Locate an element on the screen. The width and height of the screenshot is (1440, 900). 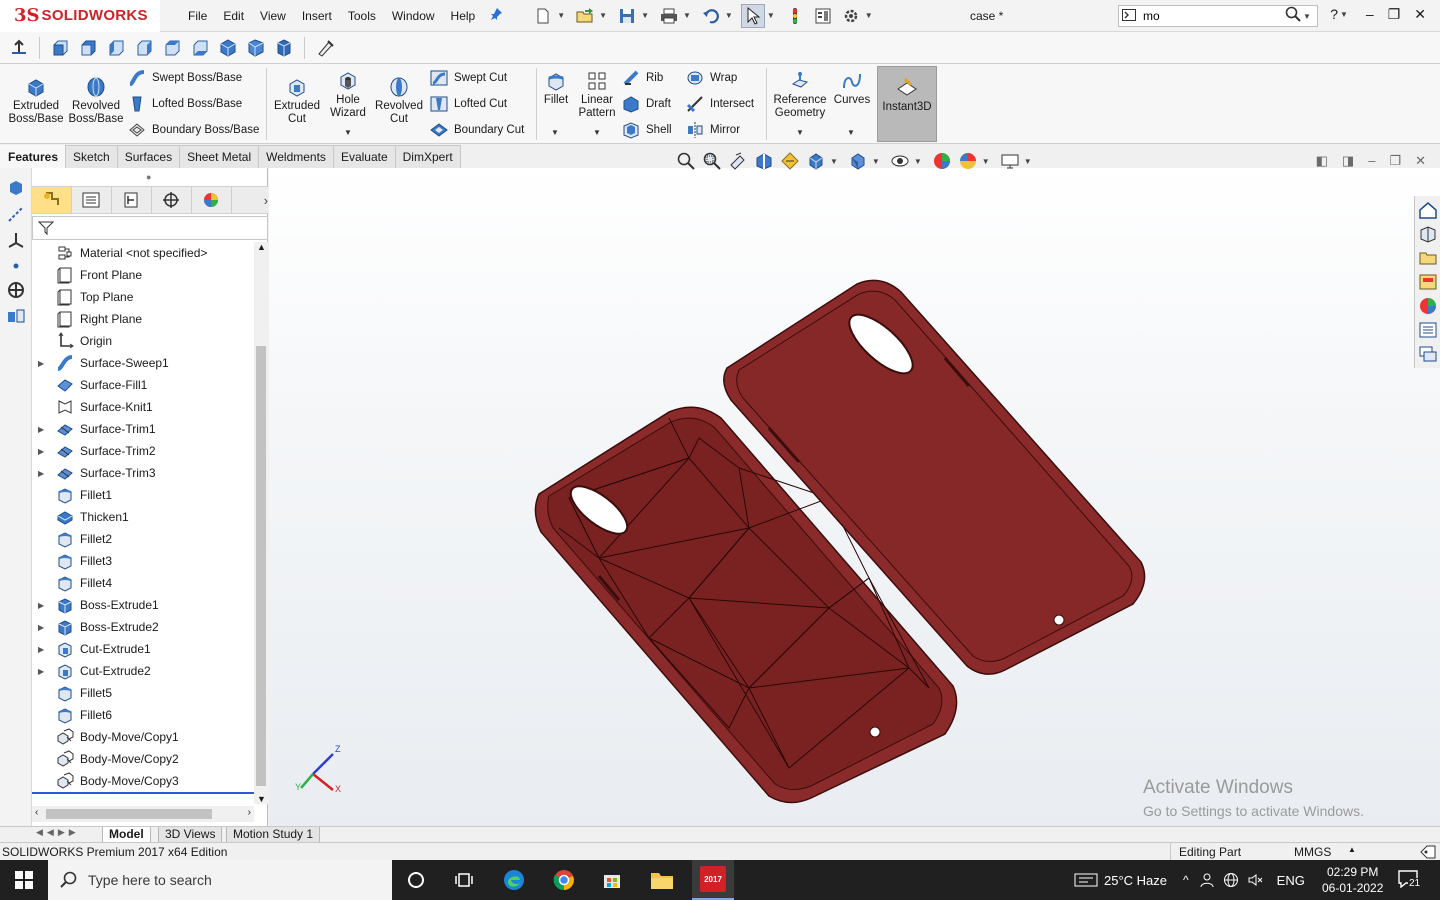
dynamic-annotation-icon is located at coordinates (790, 161).